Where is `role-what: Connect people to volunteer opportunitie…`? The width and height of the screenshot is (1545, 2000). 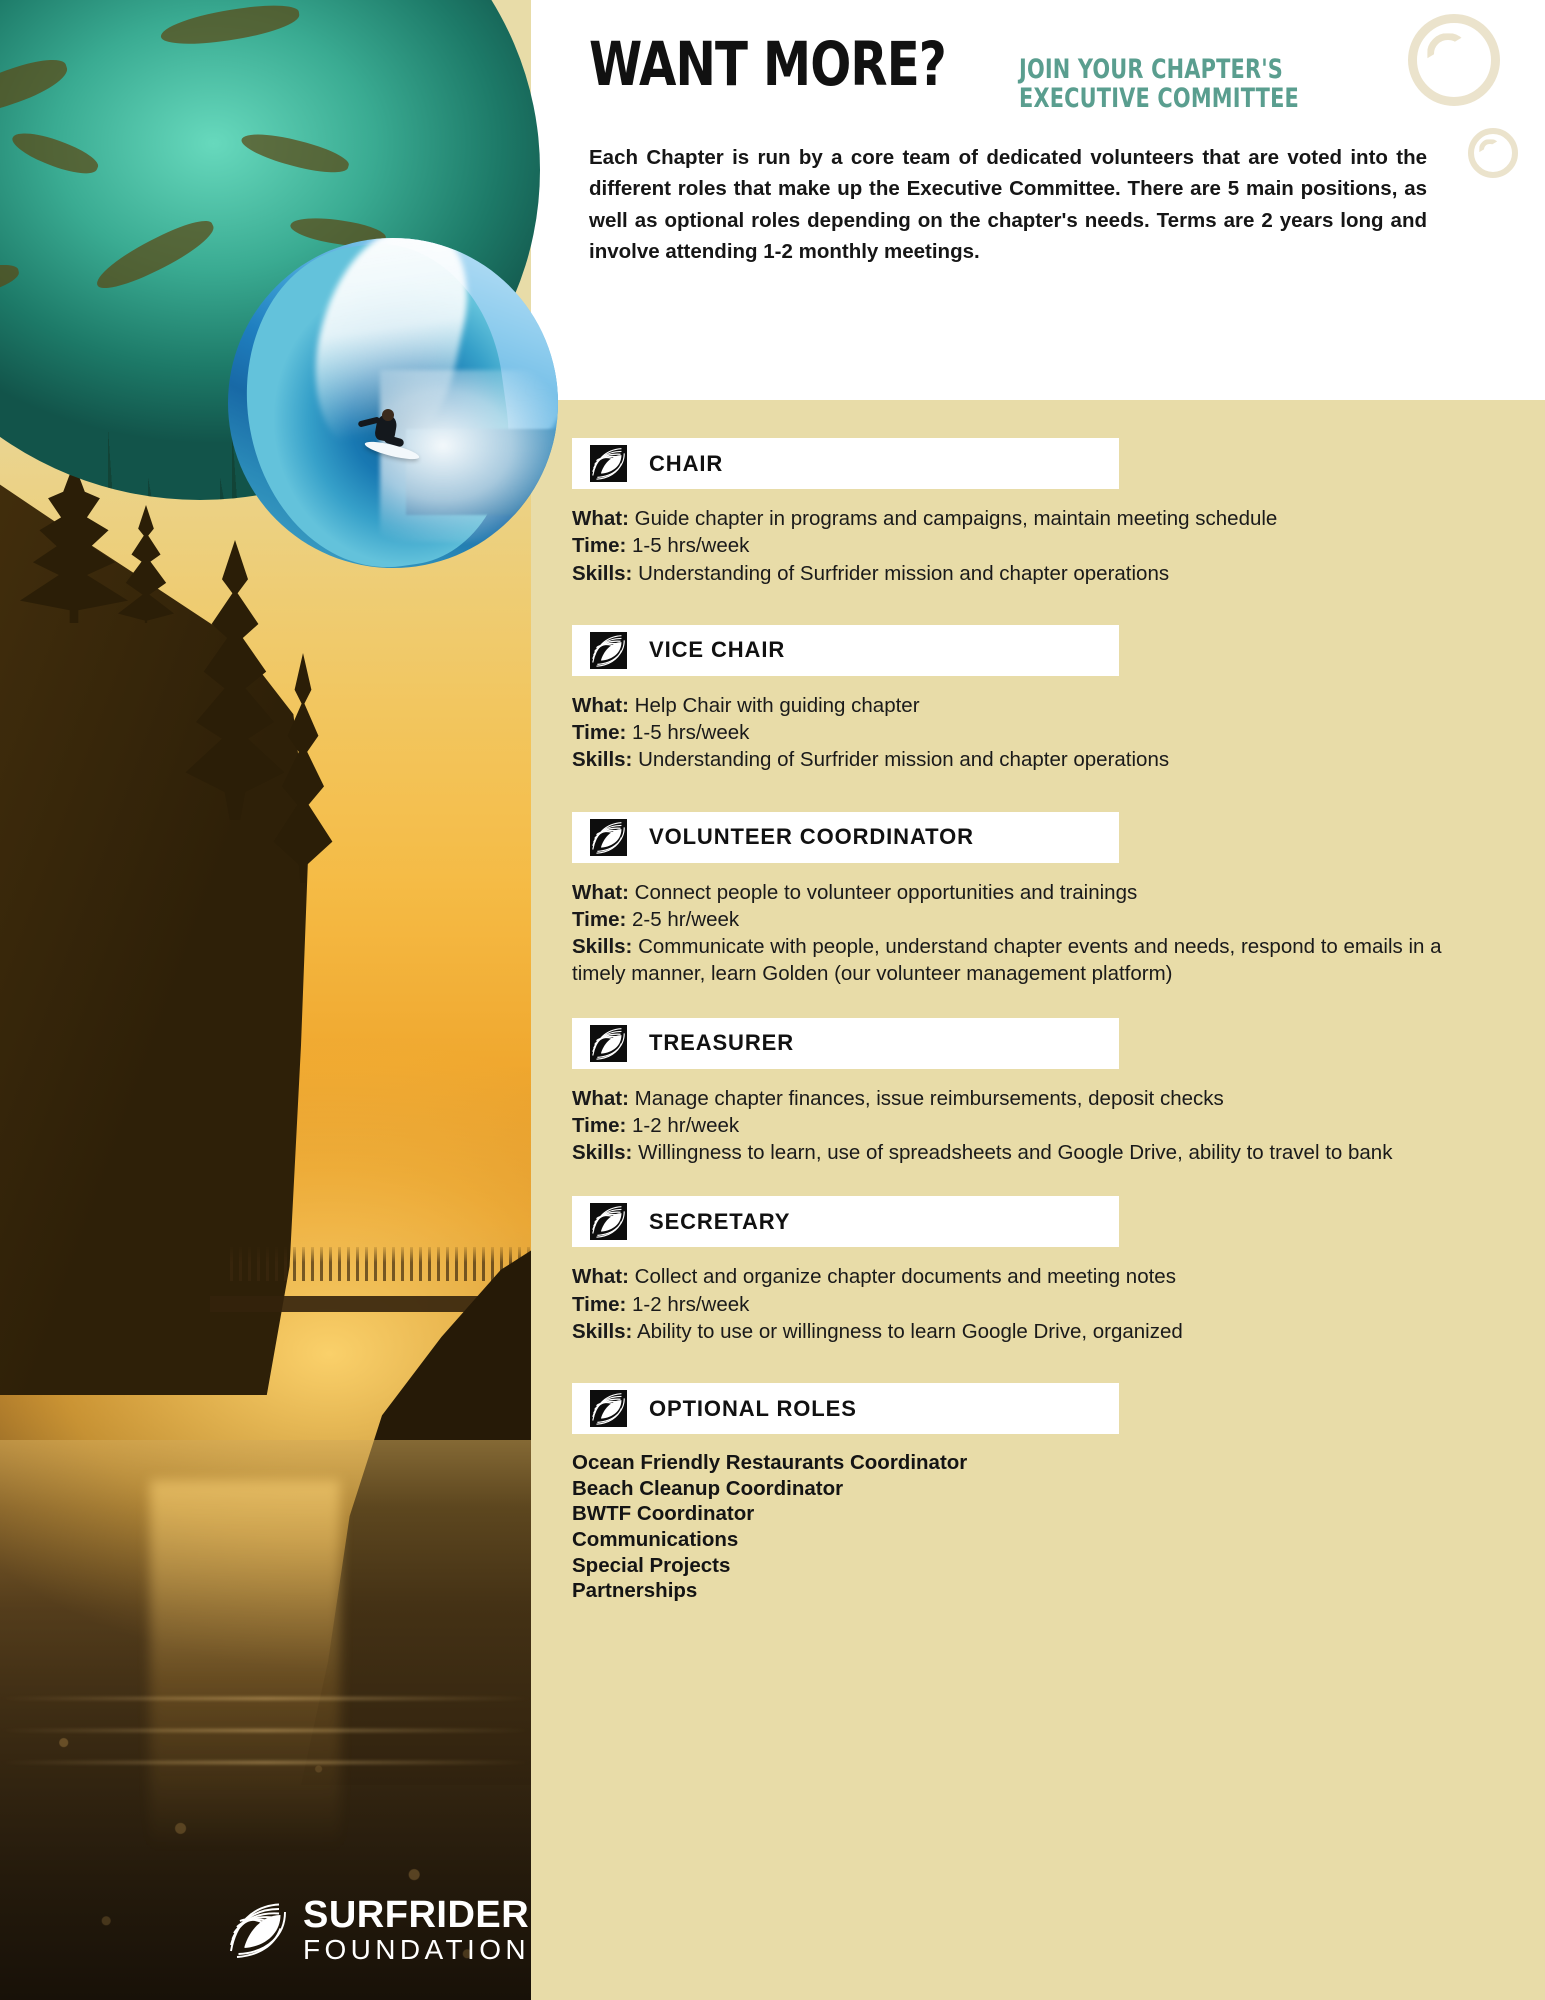 role-what: Connect people to volunteer opportunitie… is located at coordinates (886, 892).